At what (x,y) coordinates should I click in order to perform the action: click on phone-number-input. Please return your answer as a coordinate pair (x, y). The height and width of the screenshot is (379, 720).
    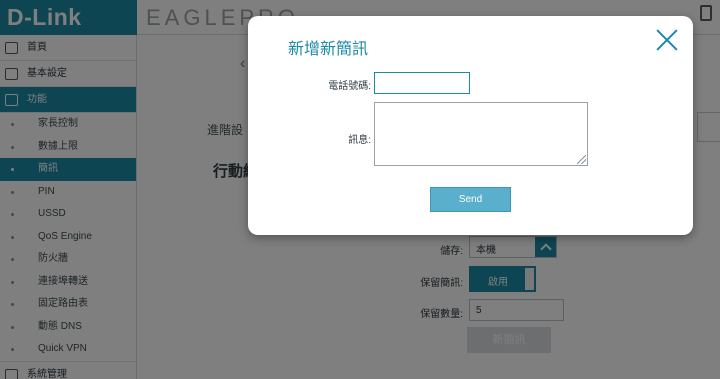
    Looking at the image, I should click on (422, 83).